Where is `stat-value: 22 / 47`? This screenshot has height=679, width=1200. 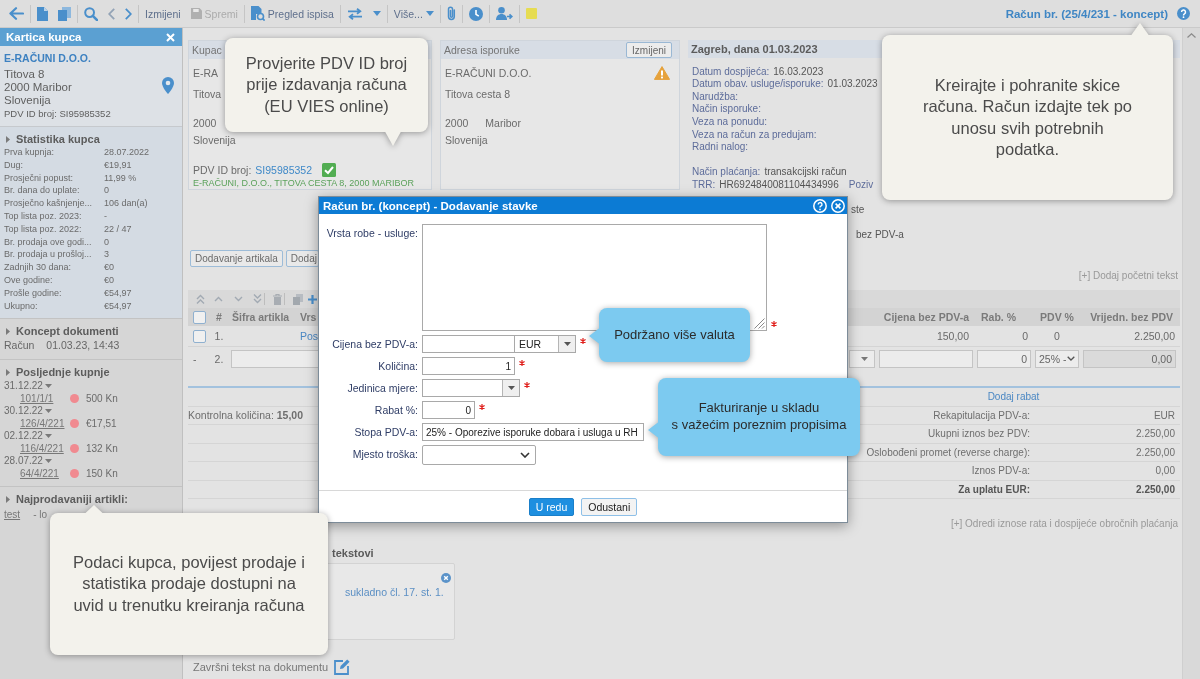 stat-value: 22 / 47 is located at coordinates (118, 229).